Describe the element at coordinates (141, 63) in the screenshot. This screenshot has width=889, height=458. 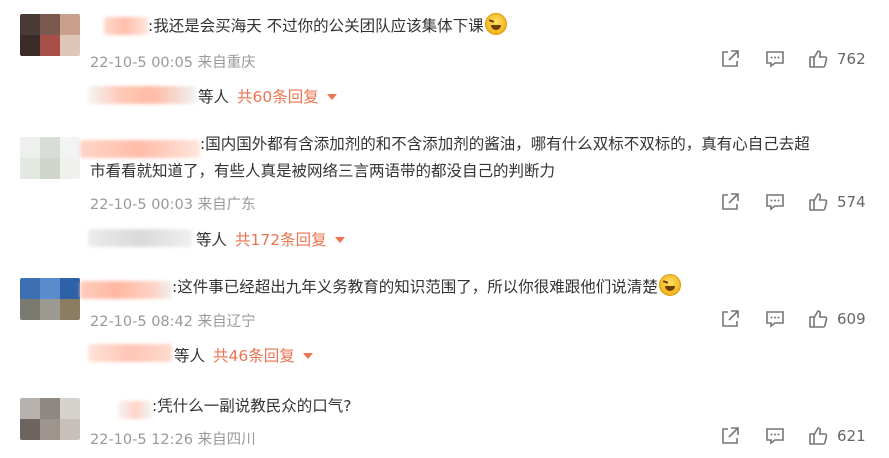
I see `comment-date: 22-10-5 00:05` at that location.